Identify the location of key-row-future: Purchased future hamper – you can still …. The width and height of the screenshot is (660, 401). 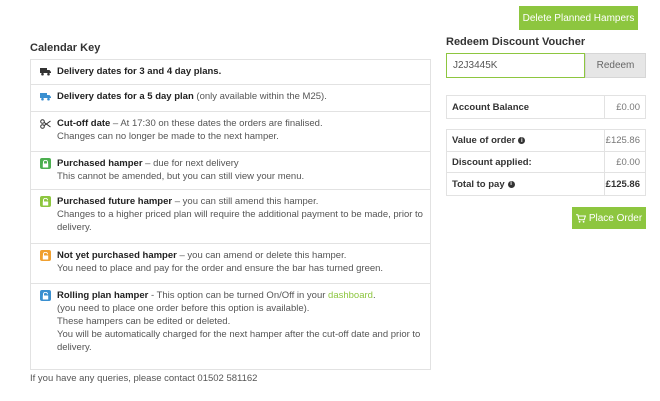
(230, 217).